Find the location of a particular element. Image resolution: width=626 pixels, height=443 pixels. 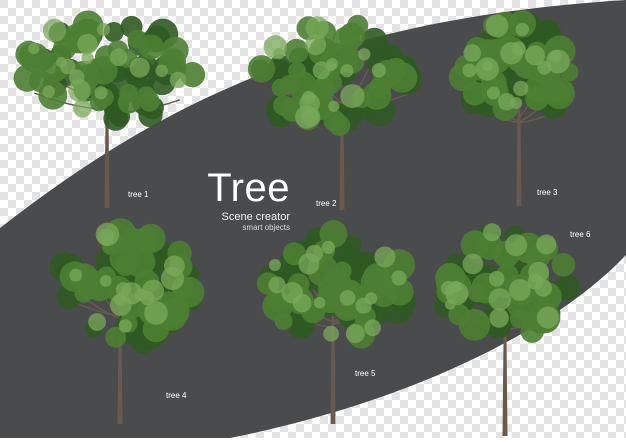

tree-1-label: tree 1 is located at coordinates (138, 194).